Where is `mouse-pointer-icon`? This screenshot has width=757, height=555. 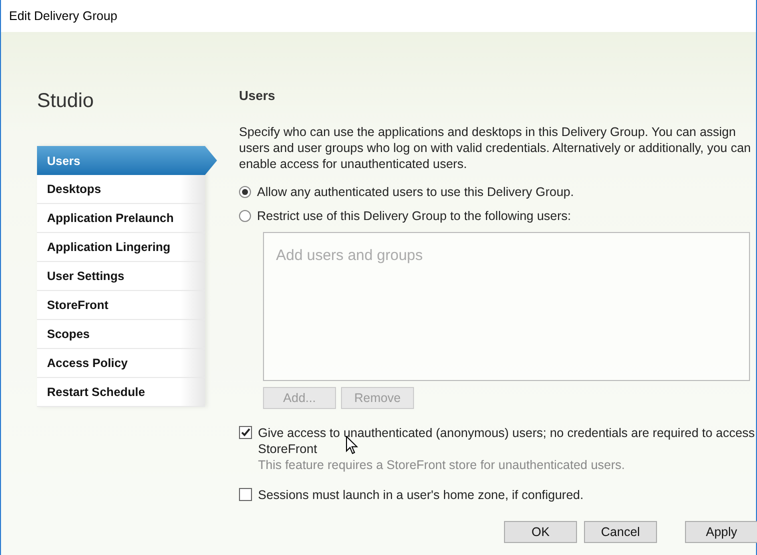
mouse-pointer-icon is located at coordinates (352, 445).